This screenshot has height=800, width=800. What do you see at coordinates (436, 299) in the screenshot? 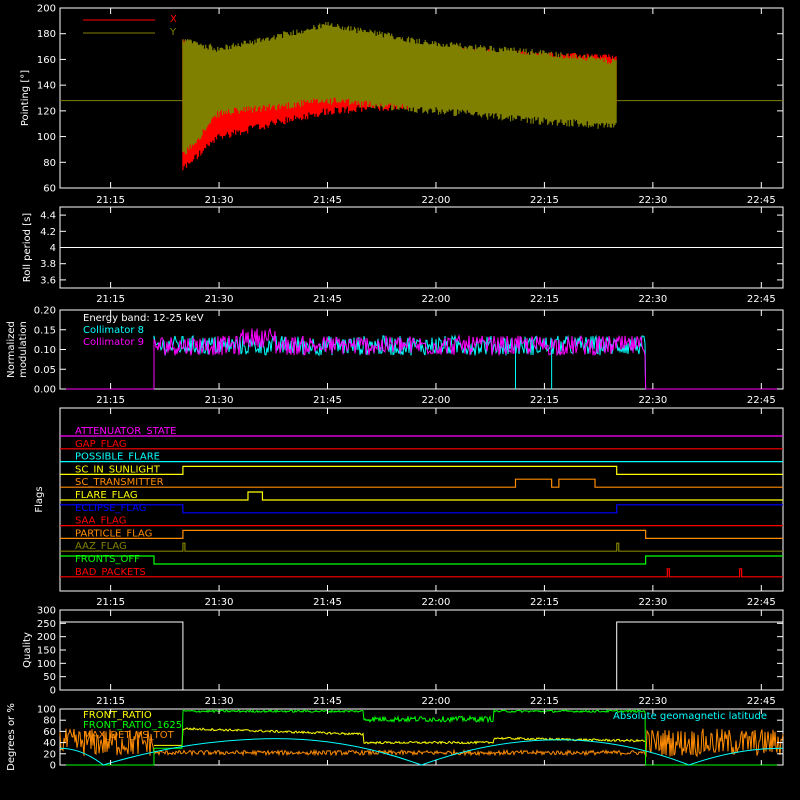
I see `roll-xtick-label: 22:00` at bounding box center [436, 299].